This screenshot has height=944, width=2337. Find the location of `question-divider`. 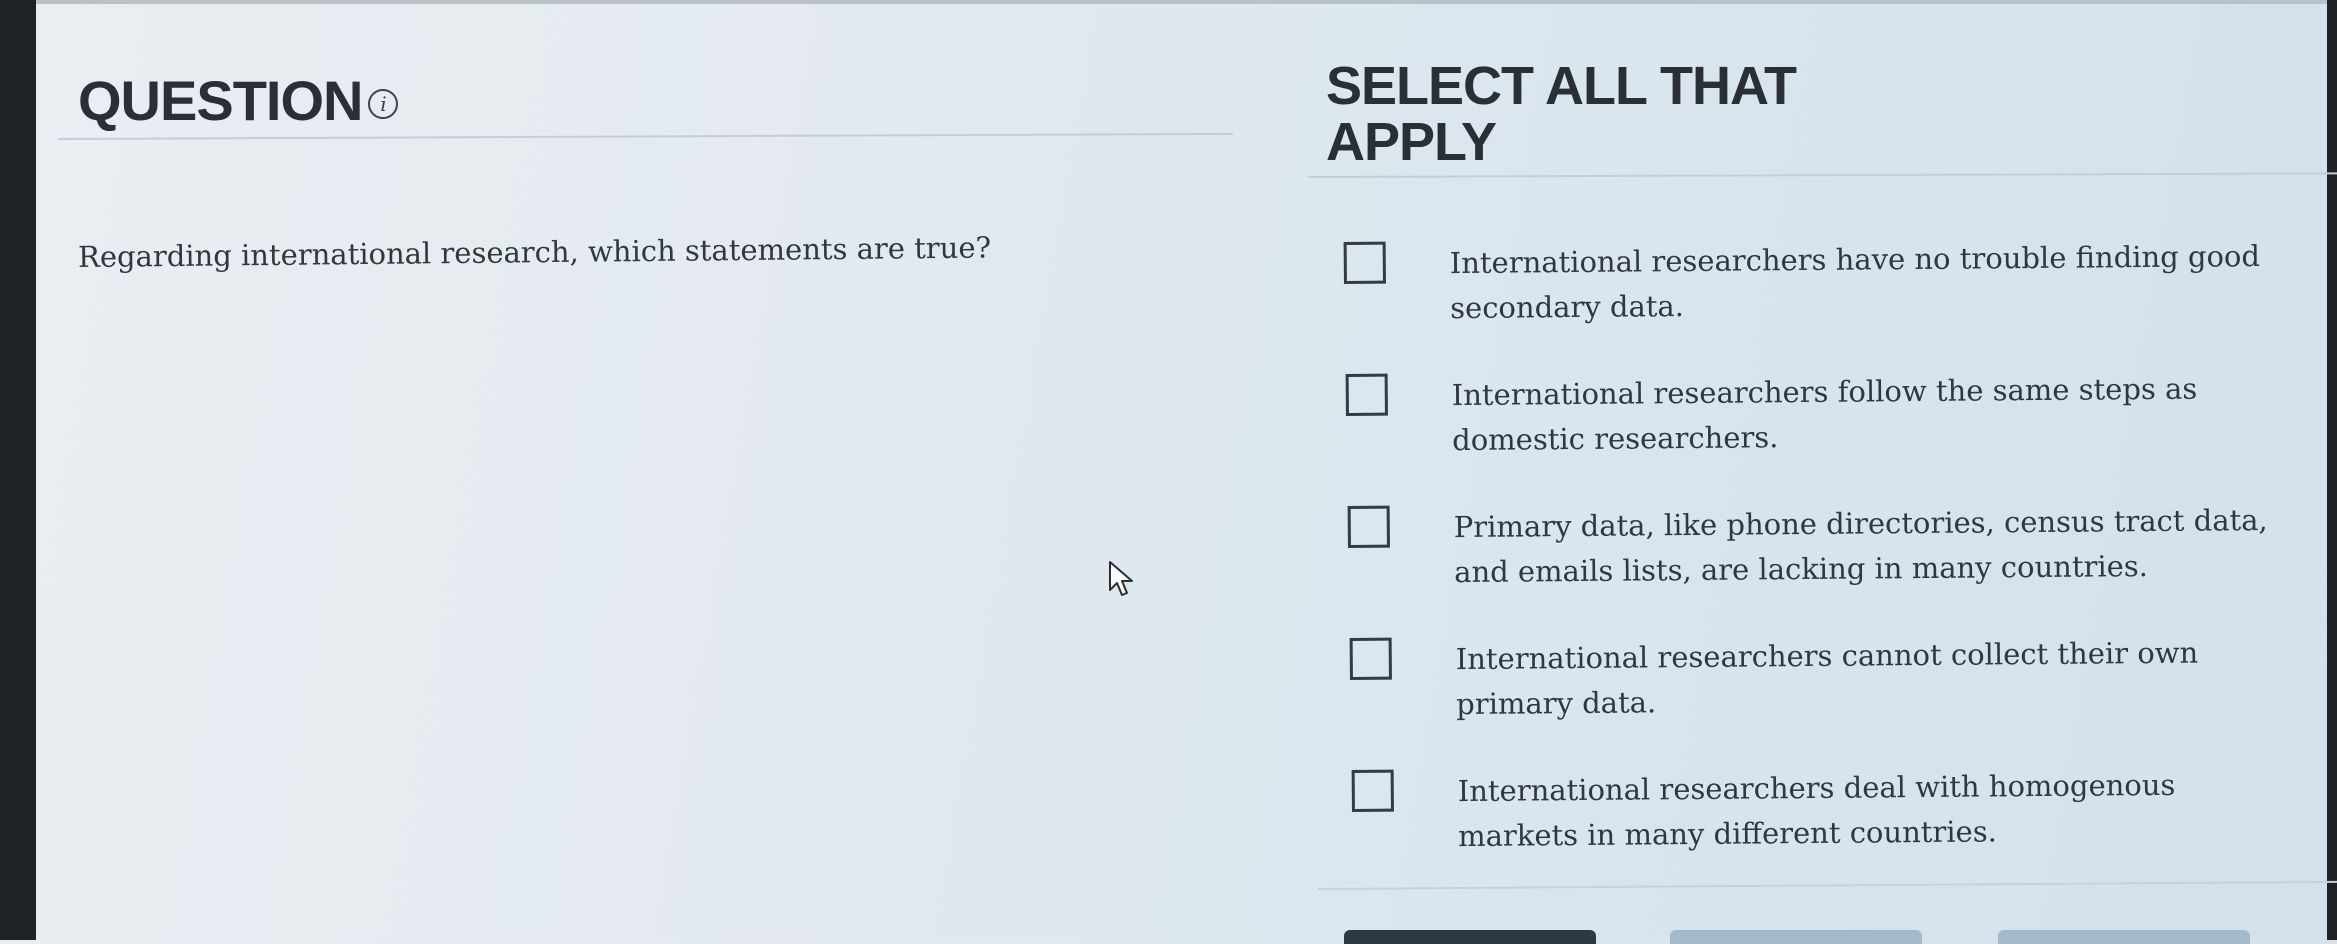

question-divider is located at coordinates (645, 136).